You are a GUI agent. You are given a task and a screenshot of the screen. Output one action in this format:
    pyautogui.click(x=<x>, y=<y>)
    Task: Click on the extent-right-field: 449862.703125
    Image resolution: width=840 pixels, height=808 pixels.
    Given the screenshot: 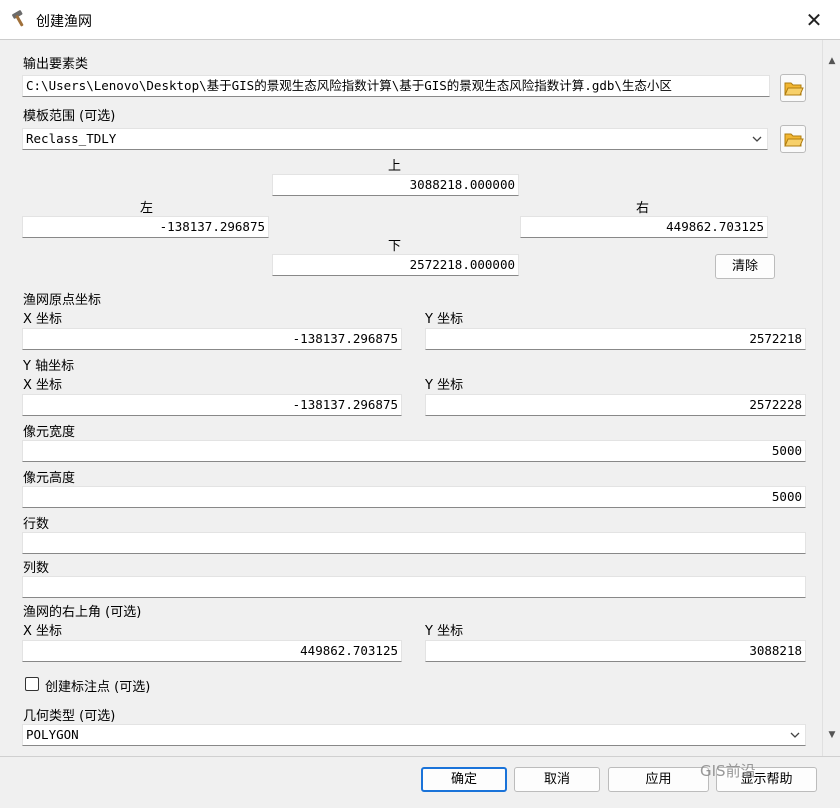 What is the action you would take?
    pyautogui.click(x=644, y=227)
    